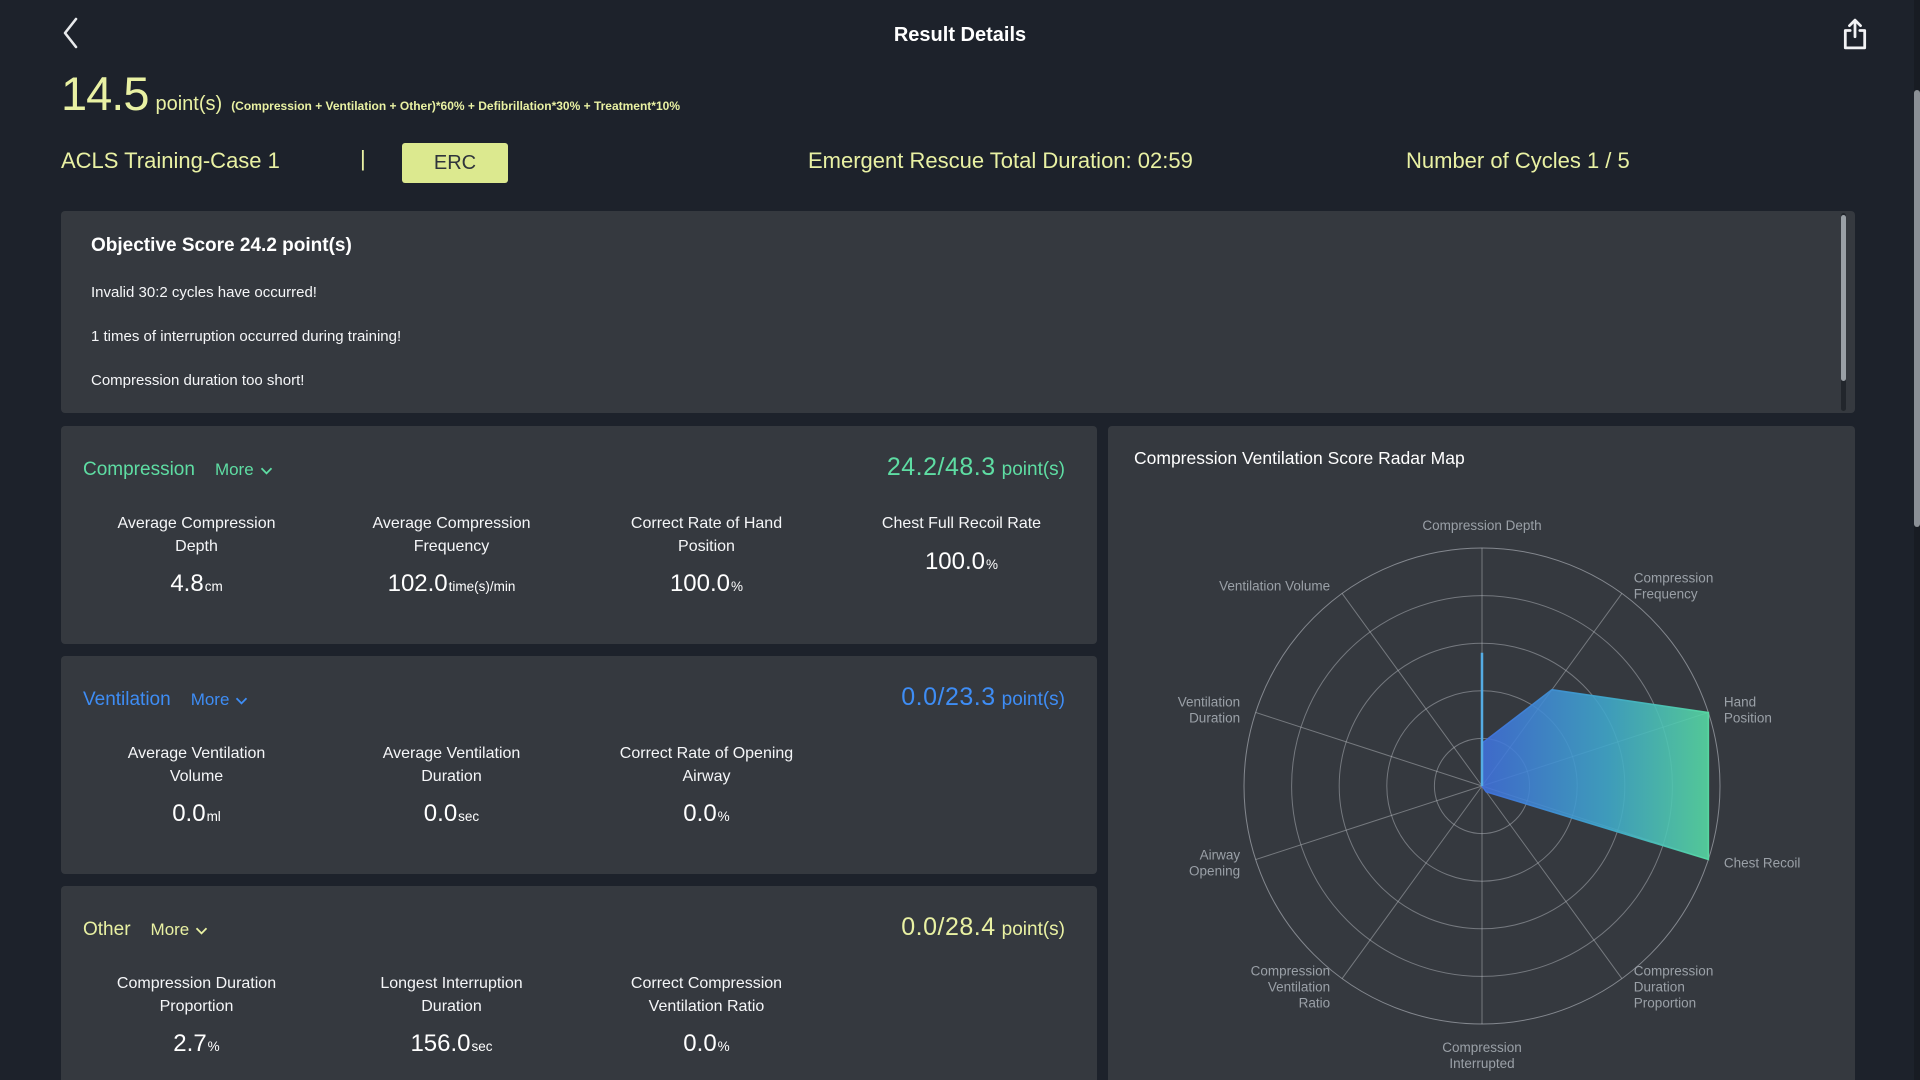 This screenshot has height=1080, width=1920. I want to click on share-icon, so click(1855, 34).